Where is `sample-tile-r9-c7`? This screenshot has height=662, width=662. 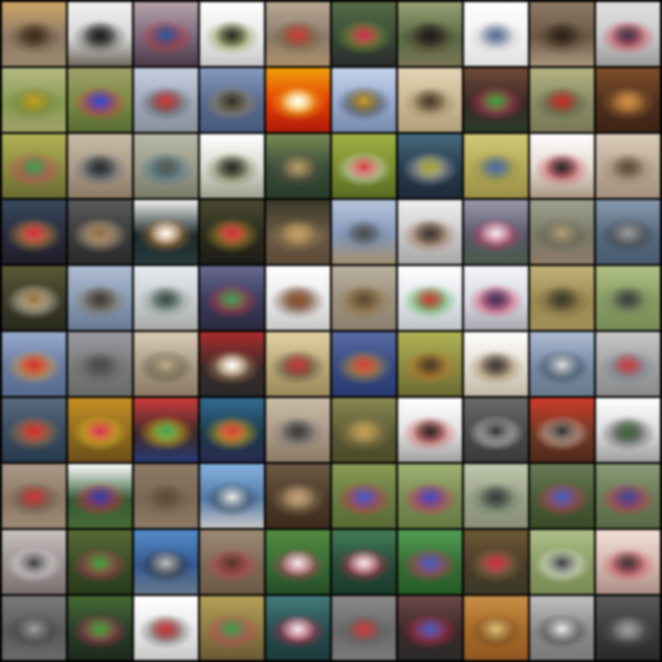 sample-tile-r9-c7 is located at coordinates (430, 562).